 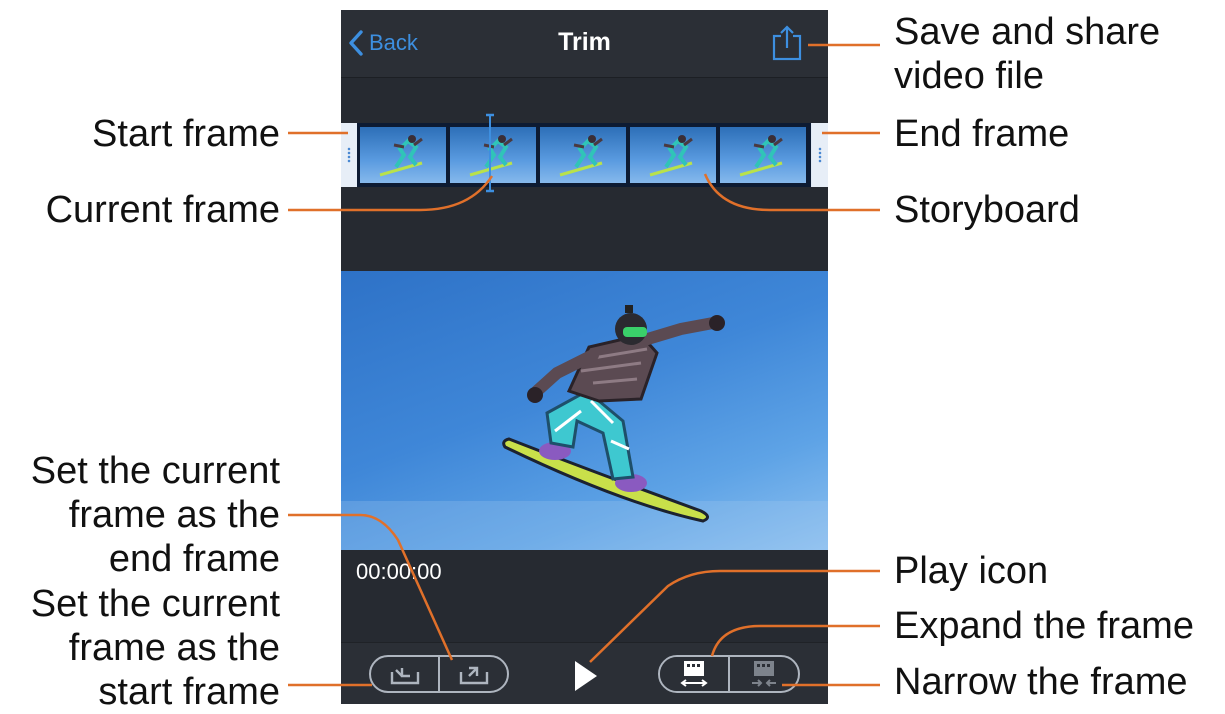 I want to click on callout-start-frame: Start frame, so click(x=186, y=134).